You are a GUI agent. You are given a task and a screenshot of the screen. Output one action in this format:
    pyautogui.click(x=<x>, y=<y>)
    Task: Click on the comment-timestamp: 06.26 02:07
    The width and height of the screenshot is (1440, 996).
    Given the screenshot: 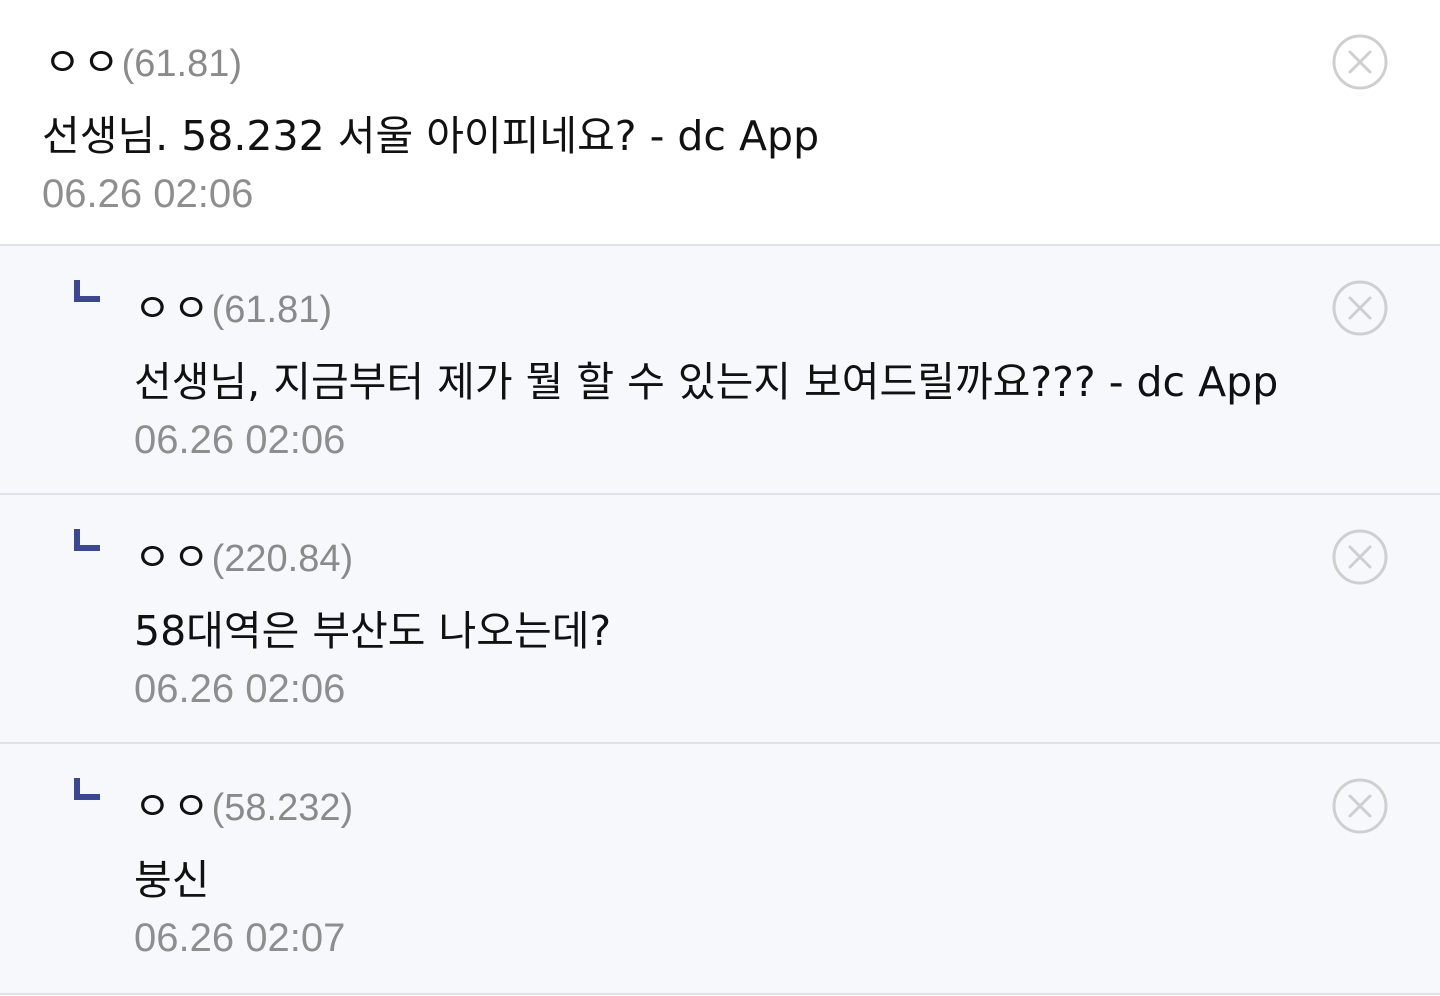 What is the action you would take?
    pyautogui.click(x=240, y=938)
    